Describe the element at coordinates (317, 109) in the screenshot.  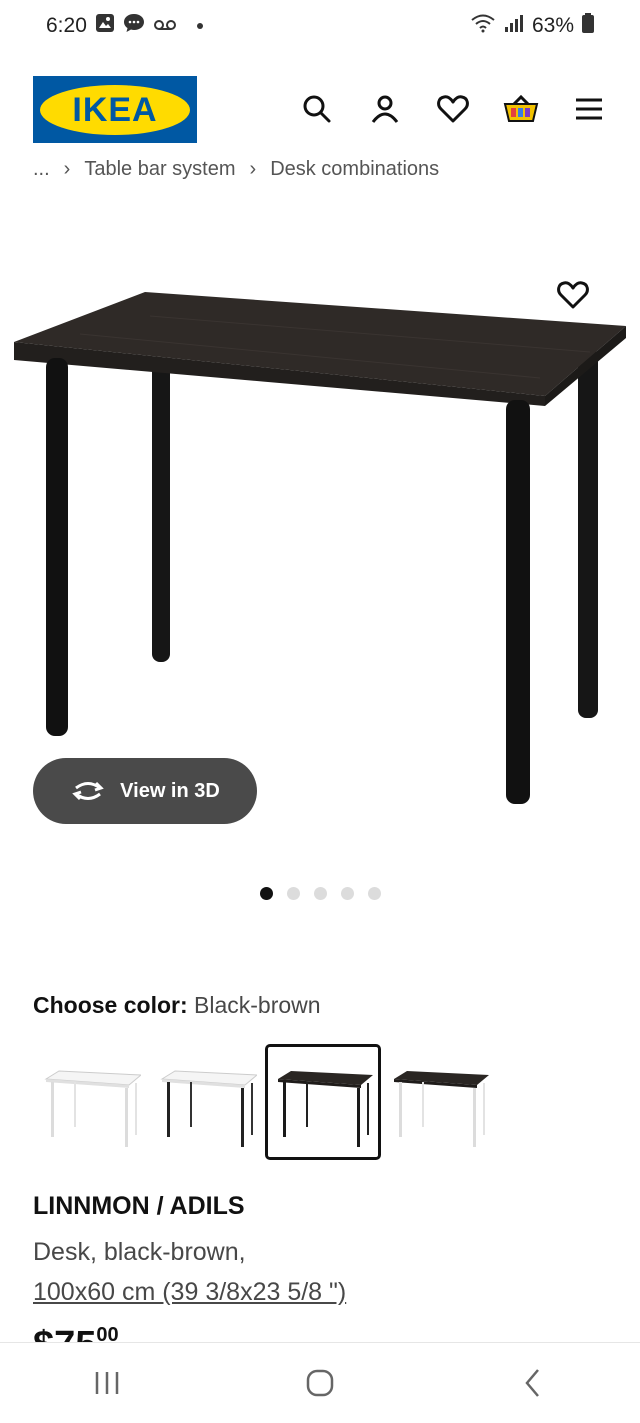
I see `search-icon` at that location.